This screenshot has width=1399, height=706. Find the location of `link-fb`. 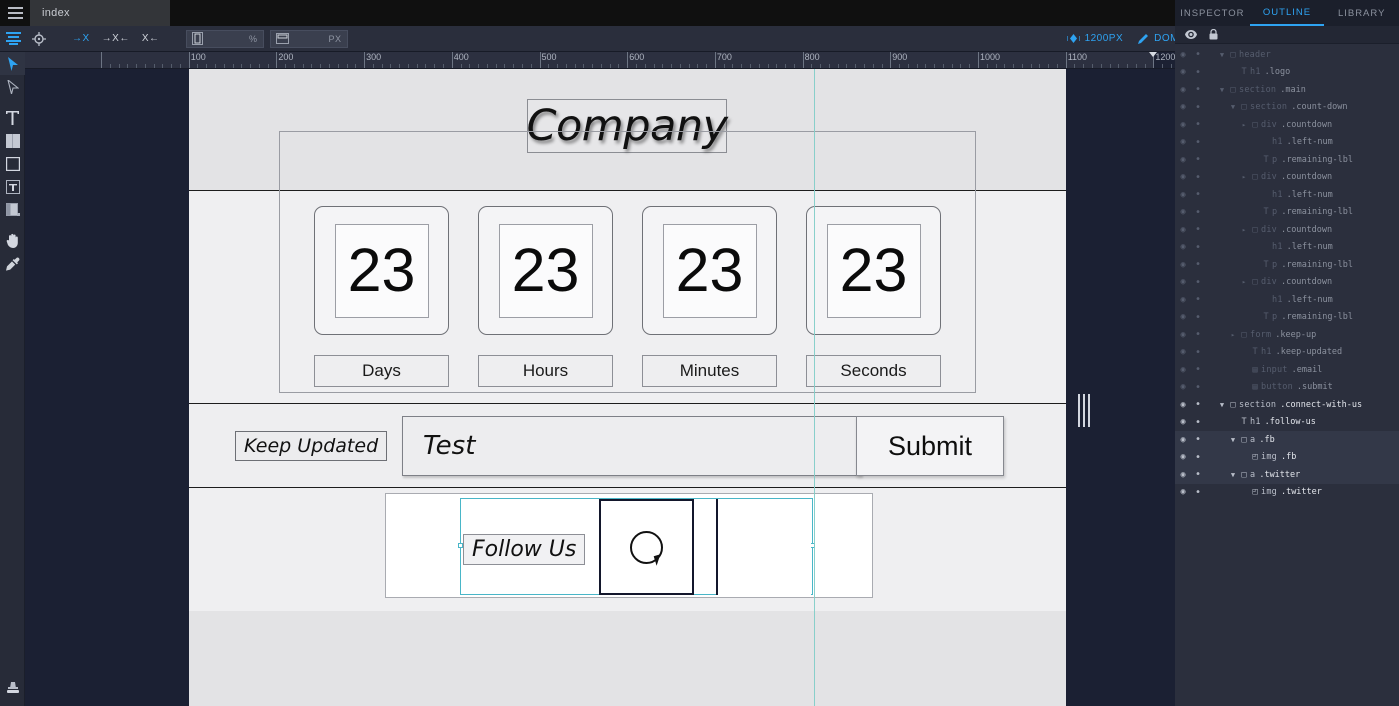

link-fb is located at coordinates (646, 547).